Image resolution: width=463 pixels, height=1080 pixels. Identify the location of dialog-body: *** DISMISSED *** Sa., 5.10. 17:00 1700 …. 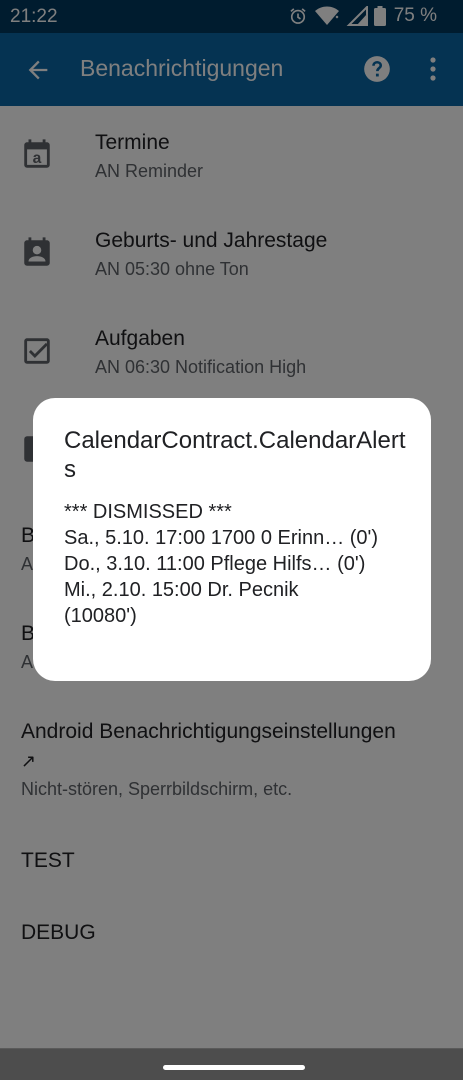
(236, 564).